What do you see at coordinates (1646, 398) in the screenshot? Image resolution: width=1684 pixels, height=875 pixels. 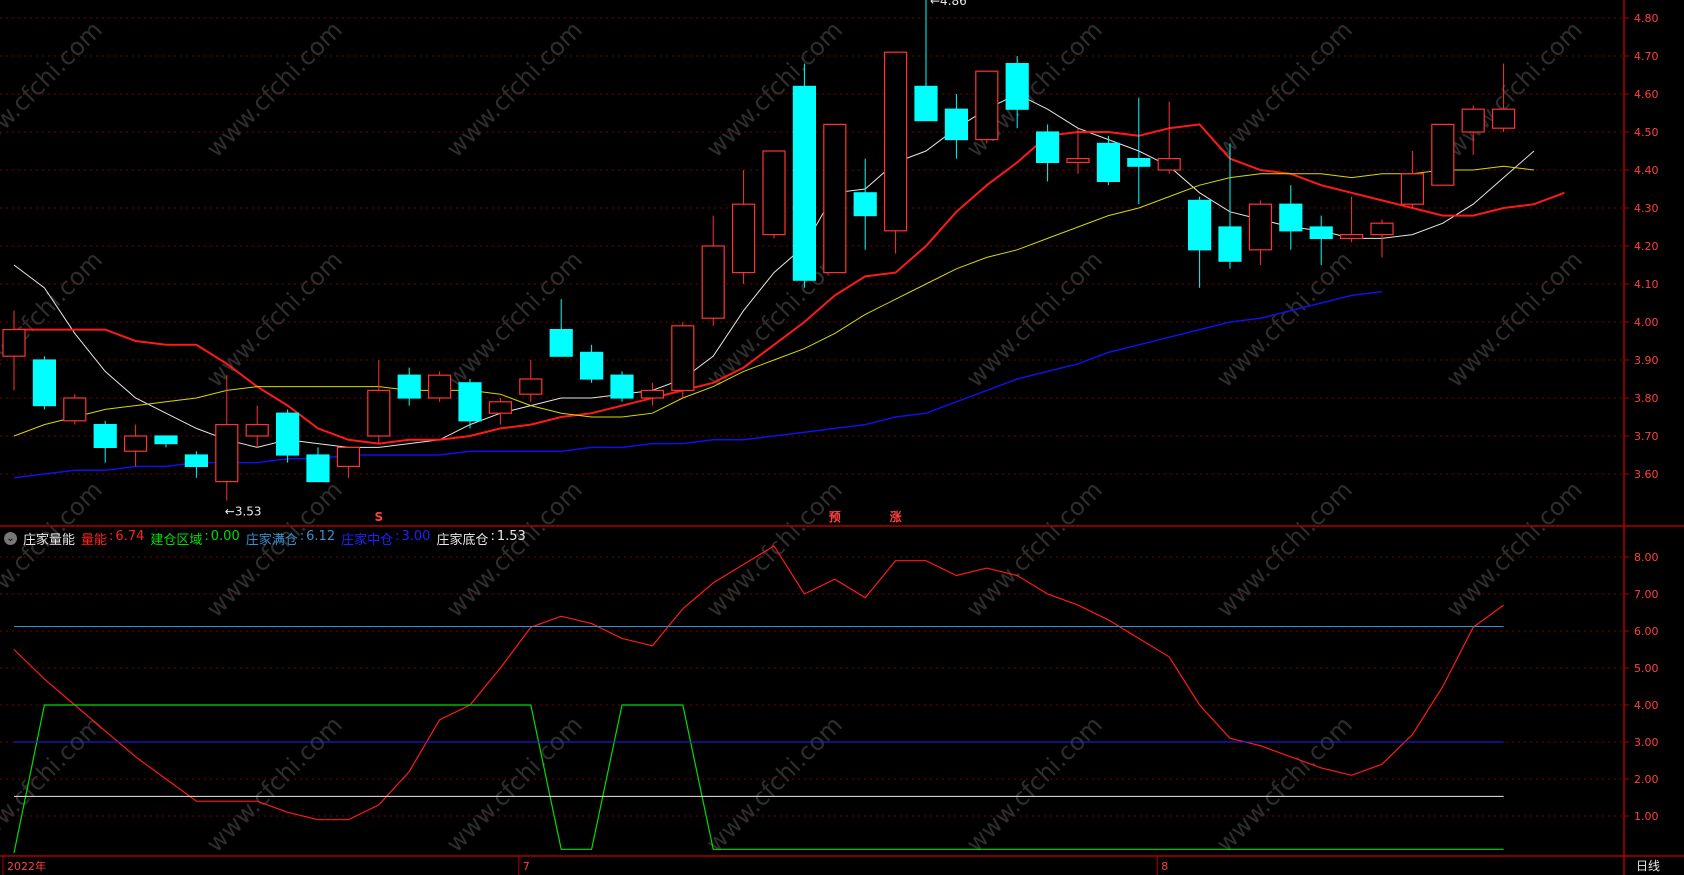 I see `price-tick-label: 3.80` at bounding box center [1646, 398].